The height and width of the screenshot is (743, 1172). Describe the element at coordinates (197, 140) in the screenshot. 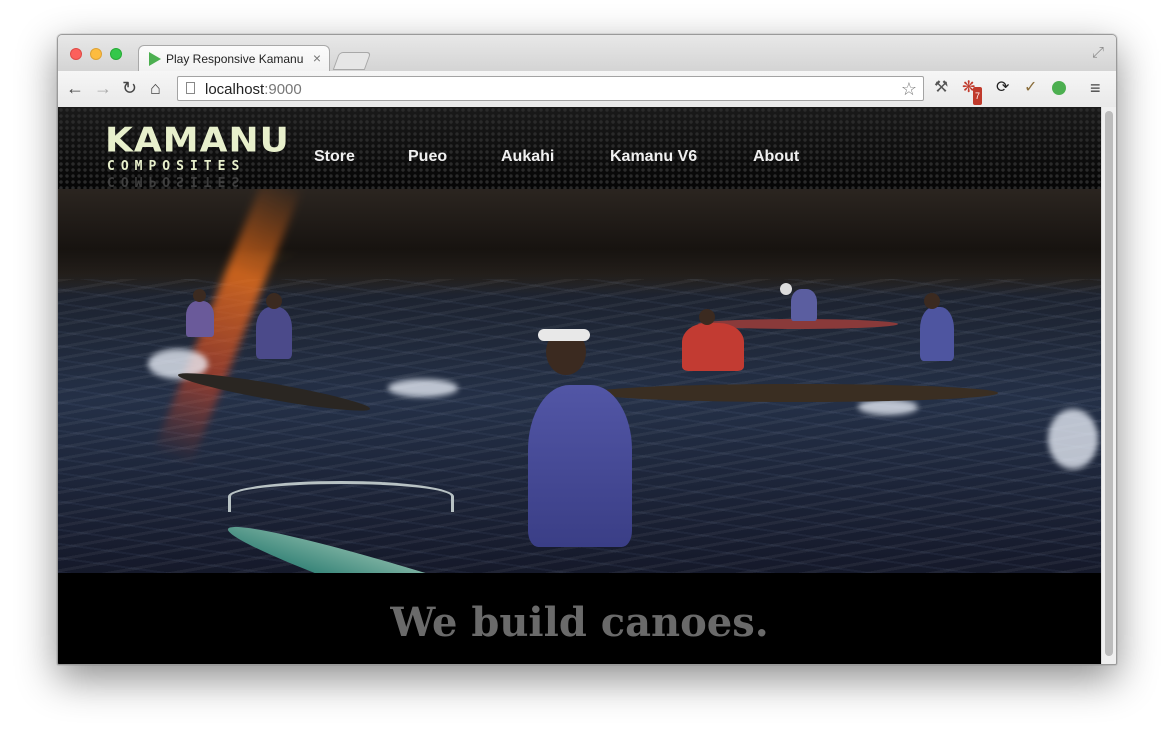

I see `logo-main-text: KAMANU` at that location.